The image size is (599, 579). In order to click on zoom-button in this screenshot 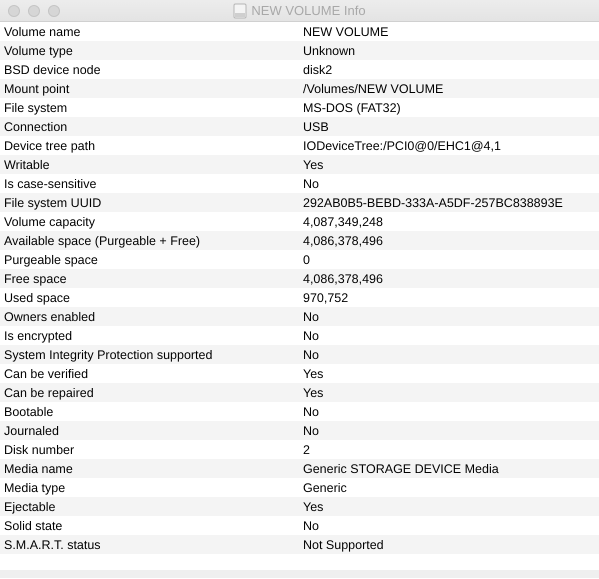, I will do `click(54, 10)`.